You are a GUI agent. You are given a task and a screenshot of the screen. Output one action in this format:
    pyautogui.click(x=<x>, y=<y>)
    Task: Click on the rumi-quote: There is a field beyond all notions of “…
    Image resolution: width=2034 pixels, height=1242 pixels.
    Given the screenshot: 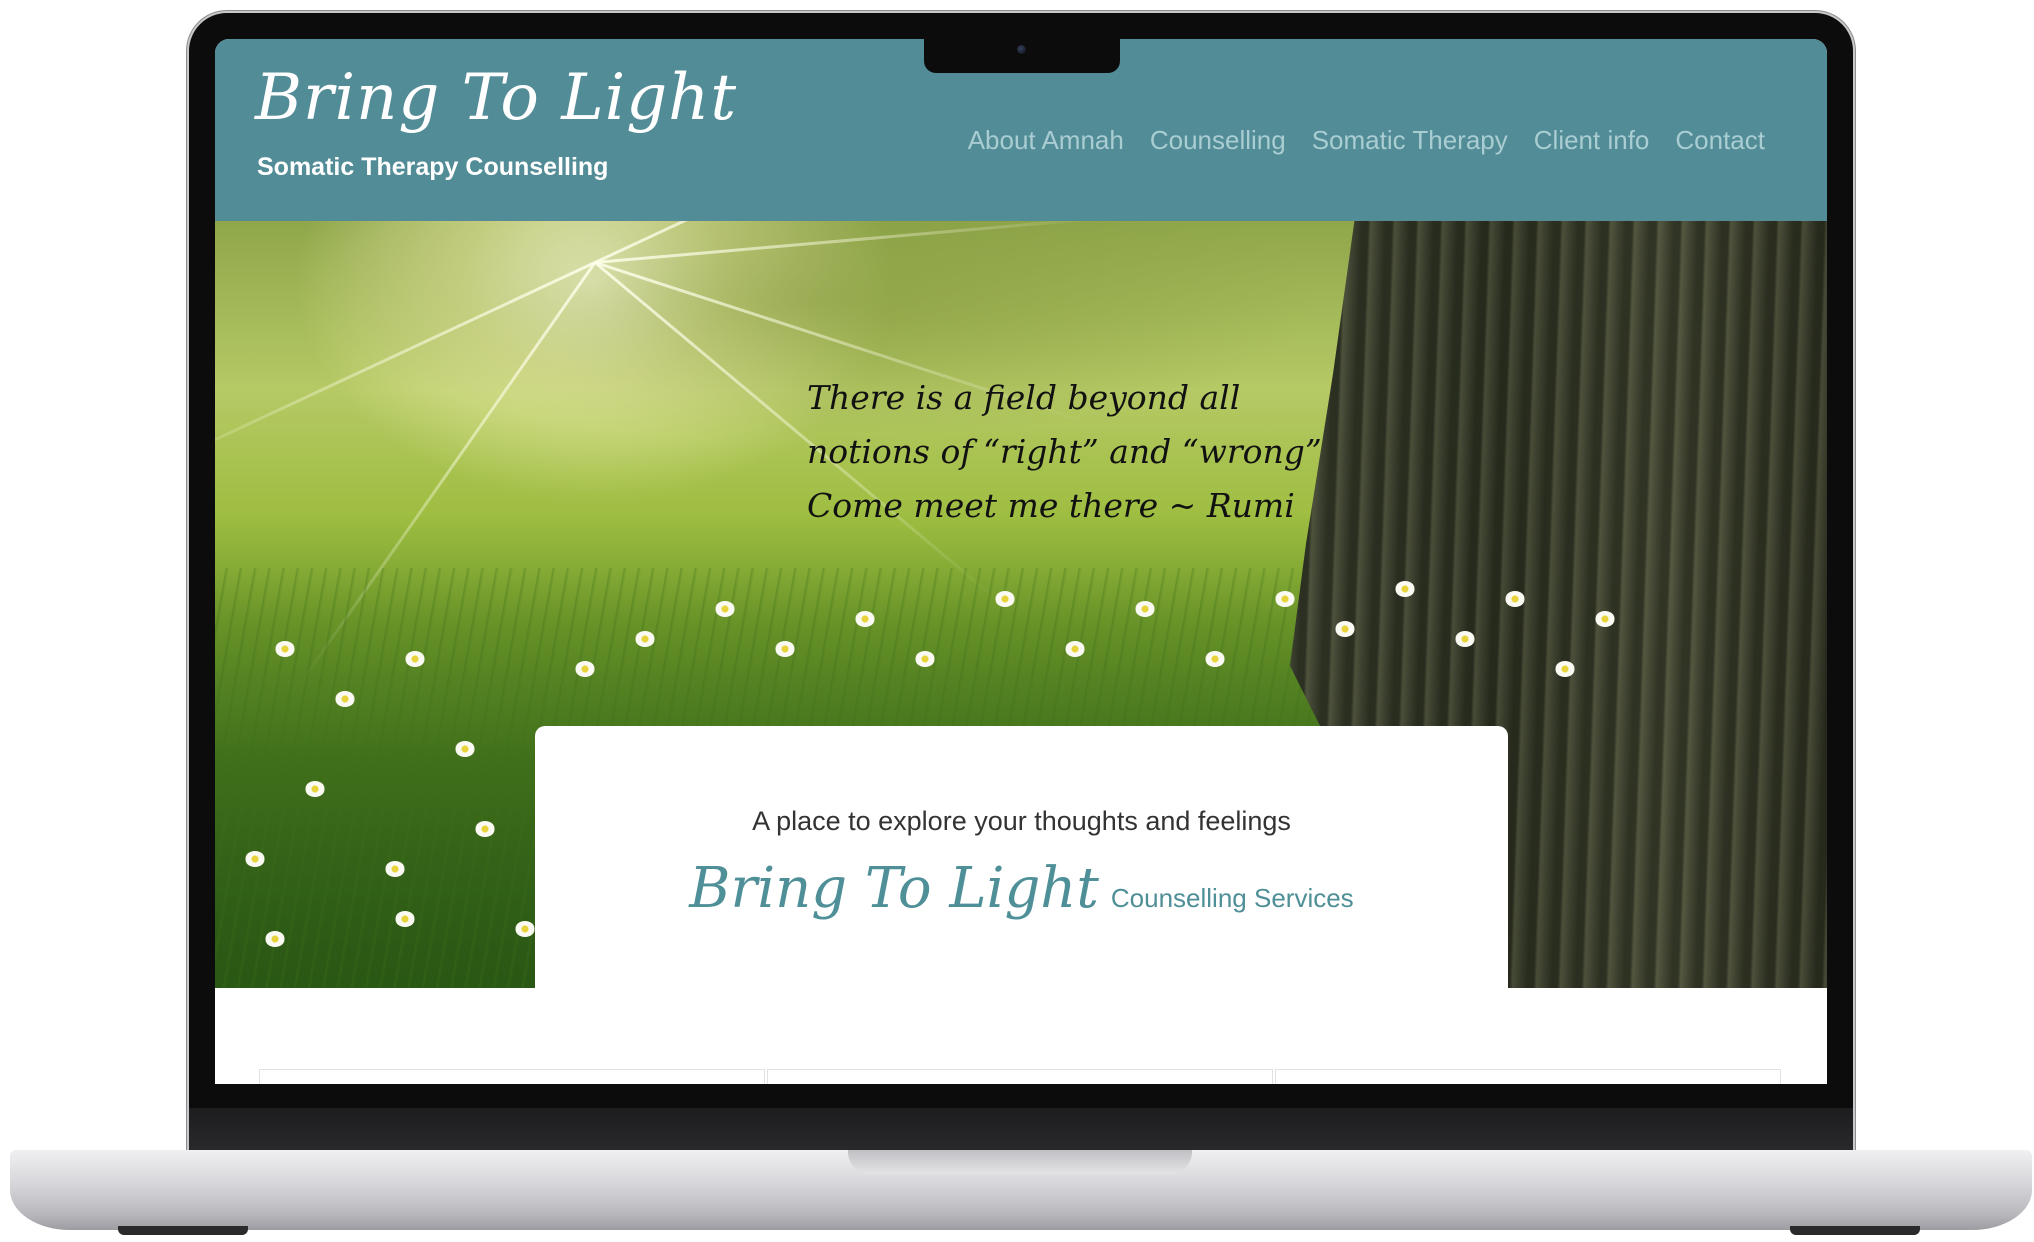 What is the action you would take?
    pyautogui.click(x=1064, y=452)
    